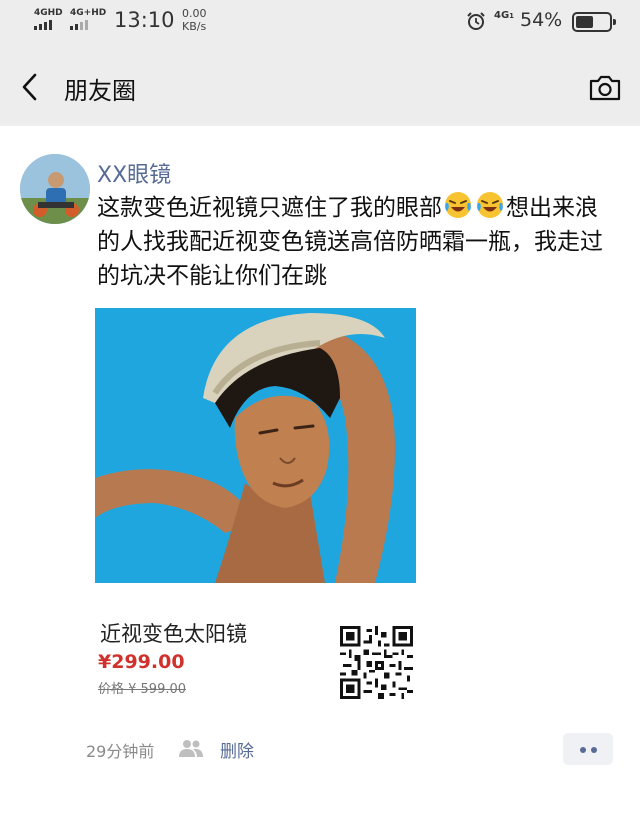 This screenshot has height=821, width=640. I want to click on qr-code, so click(376, 662).